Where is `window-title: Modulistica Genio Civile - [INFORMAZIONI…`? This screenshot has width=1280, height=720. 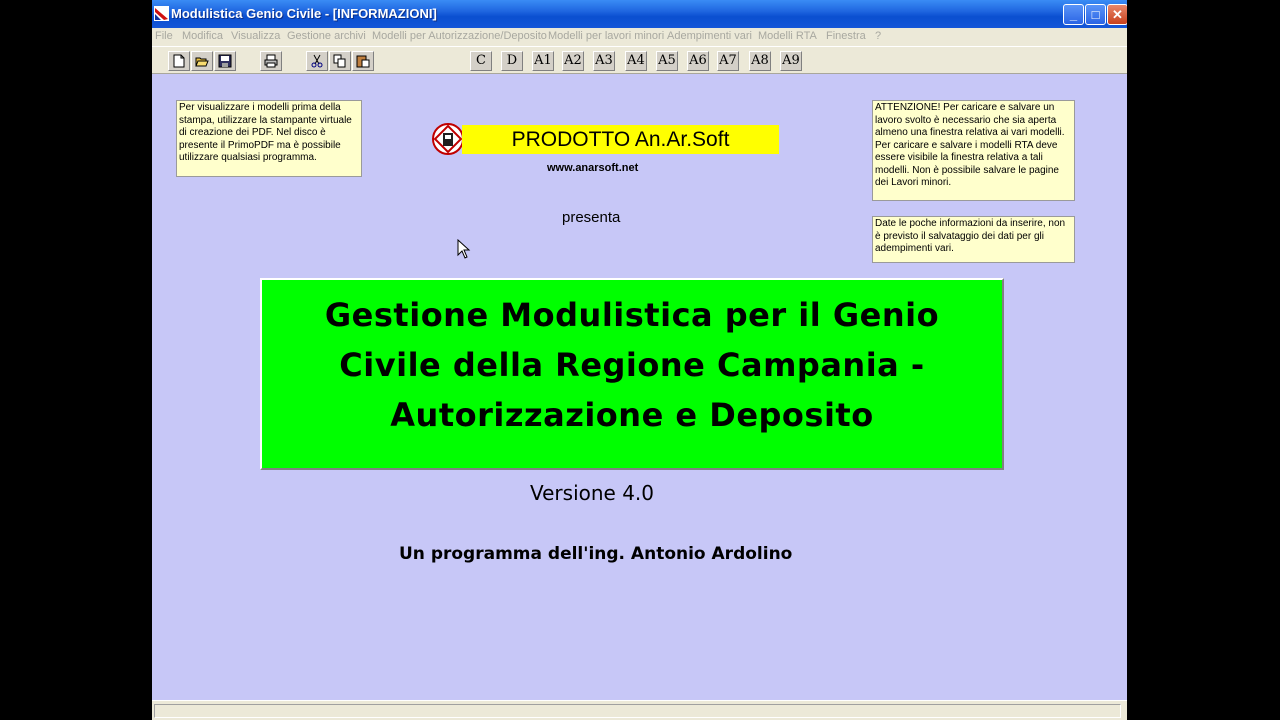
window-title: Modulistica Genio Civile - [INFORMAZIONI… is located at coordinates (304, 13).